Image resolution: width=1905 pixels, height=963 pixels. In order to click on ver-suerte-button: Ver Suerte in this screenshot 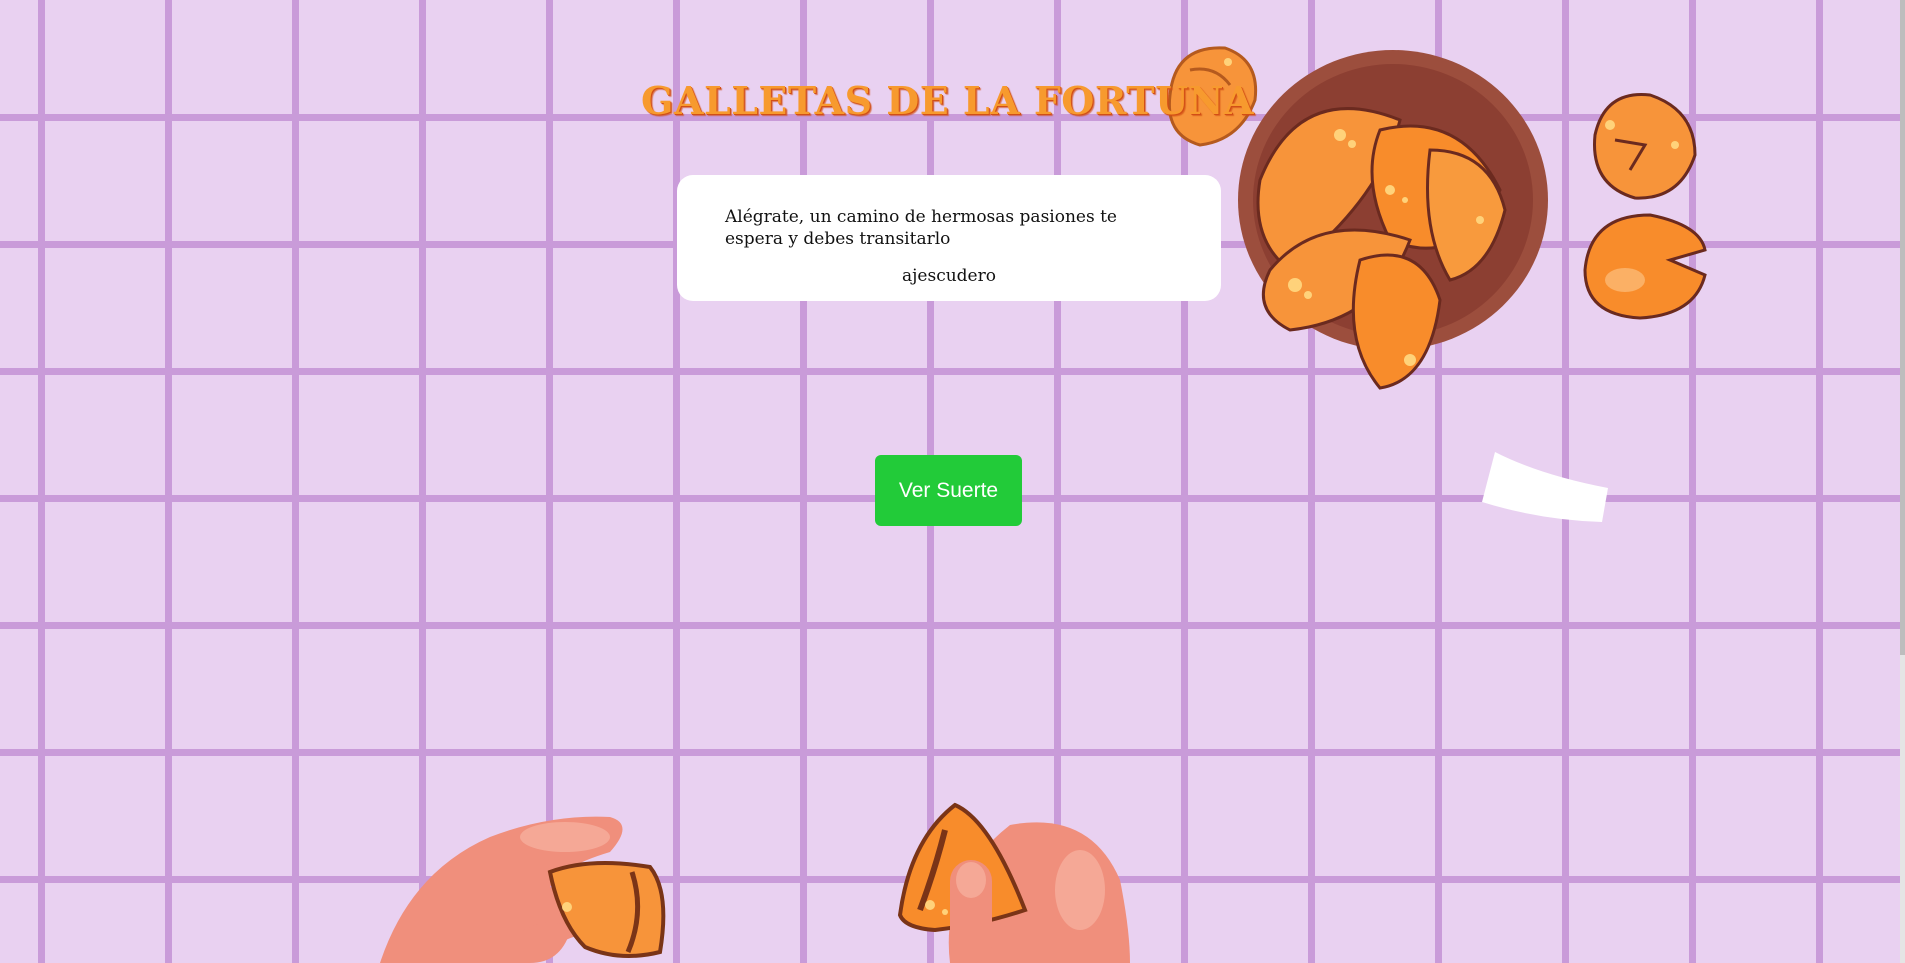, I will do `click(948, 490)`.